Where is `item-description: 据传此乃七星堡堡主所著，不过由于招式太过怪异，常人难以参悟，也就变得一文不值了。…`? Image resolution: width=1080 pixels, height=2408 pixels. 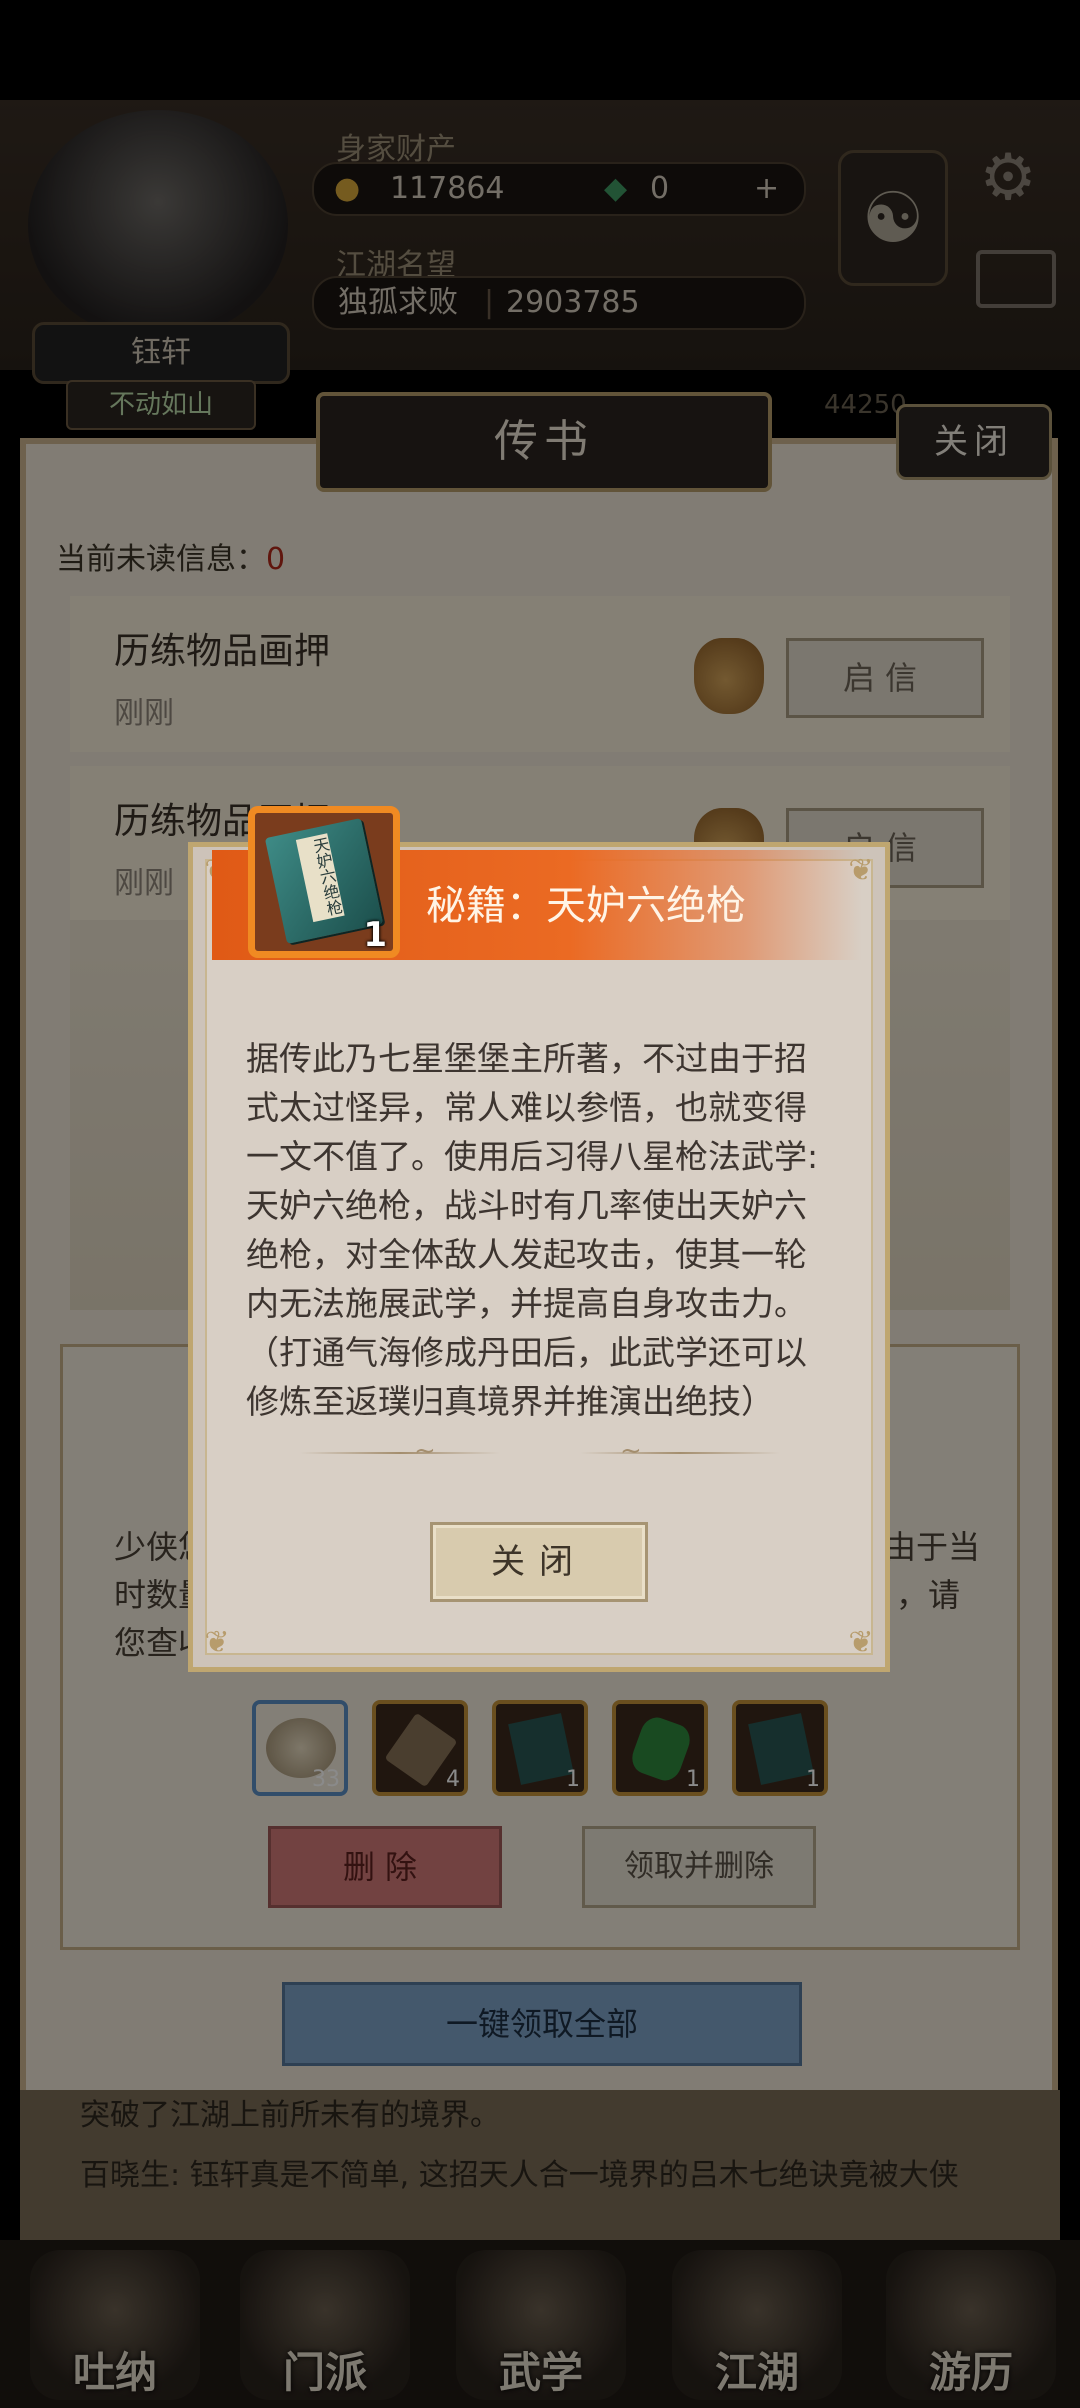 item-description: 据传此乃七星堡堡主所著，不过由于招式太过怪异，常人难以参悟，也就变得一文不值了。… is located at coordinates (532, 1230).